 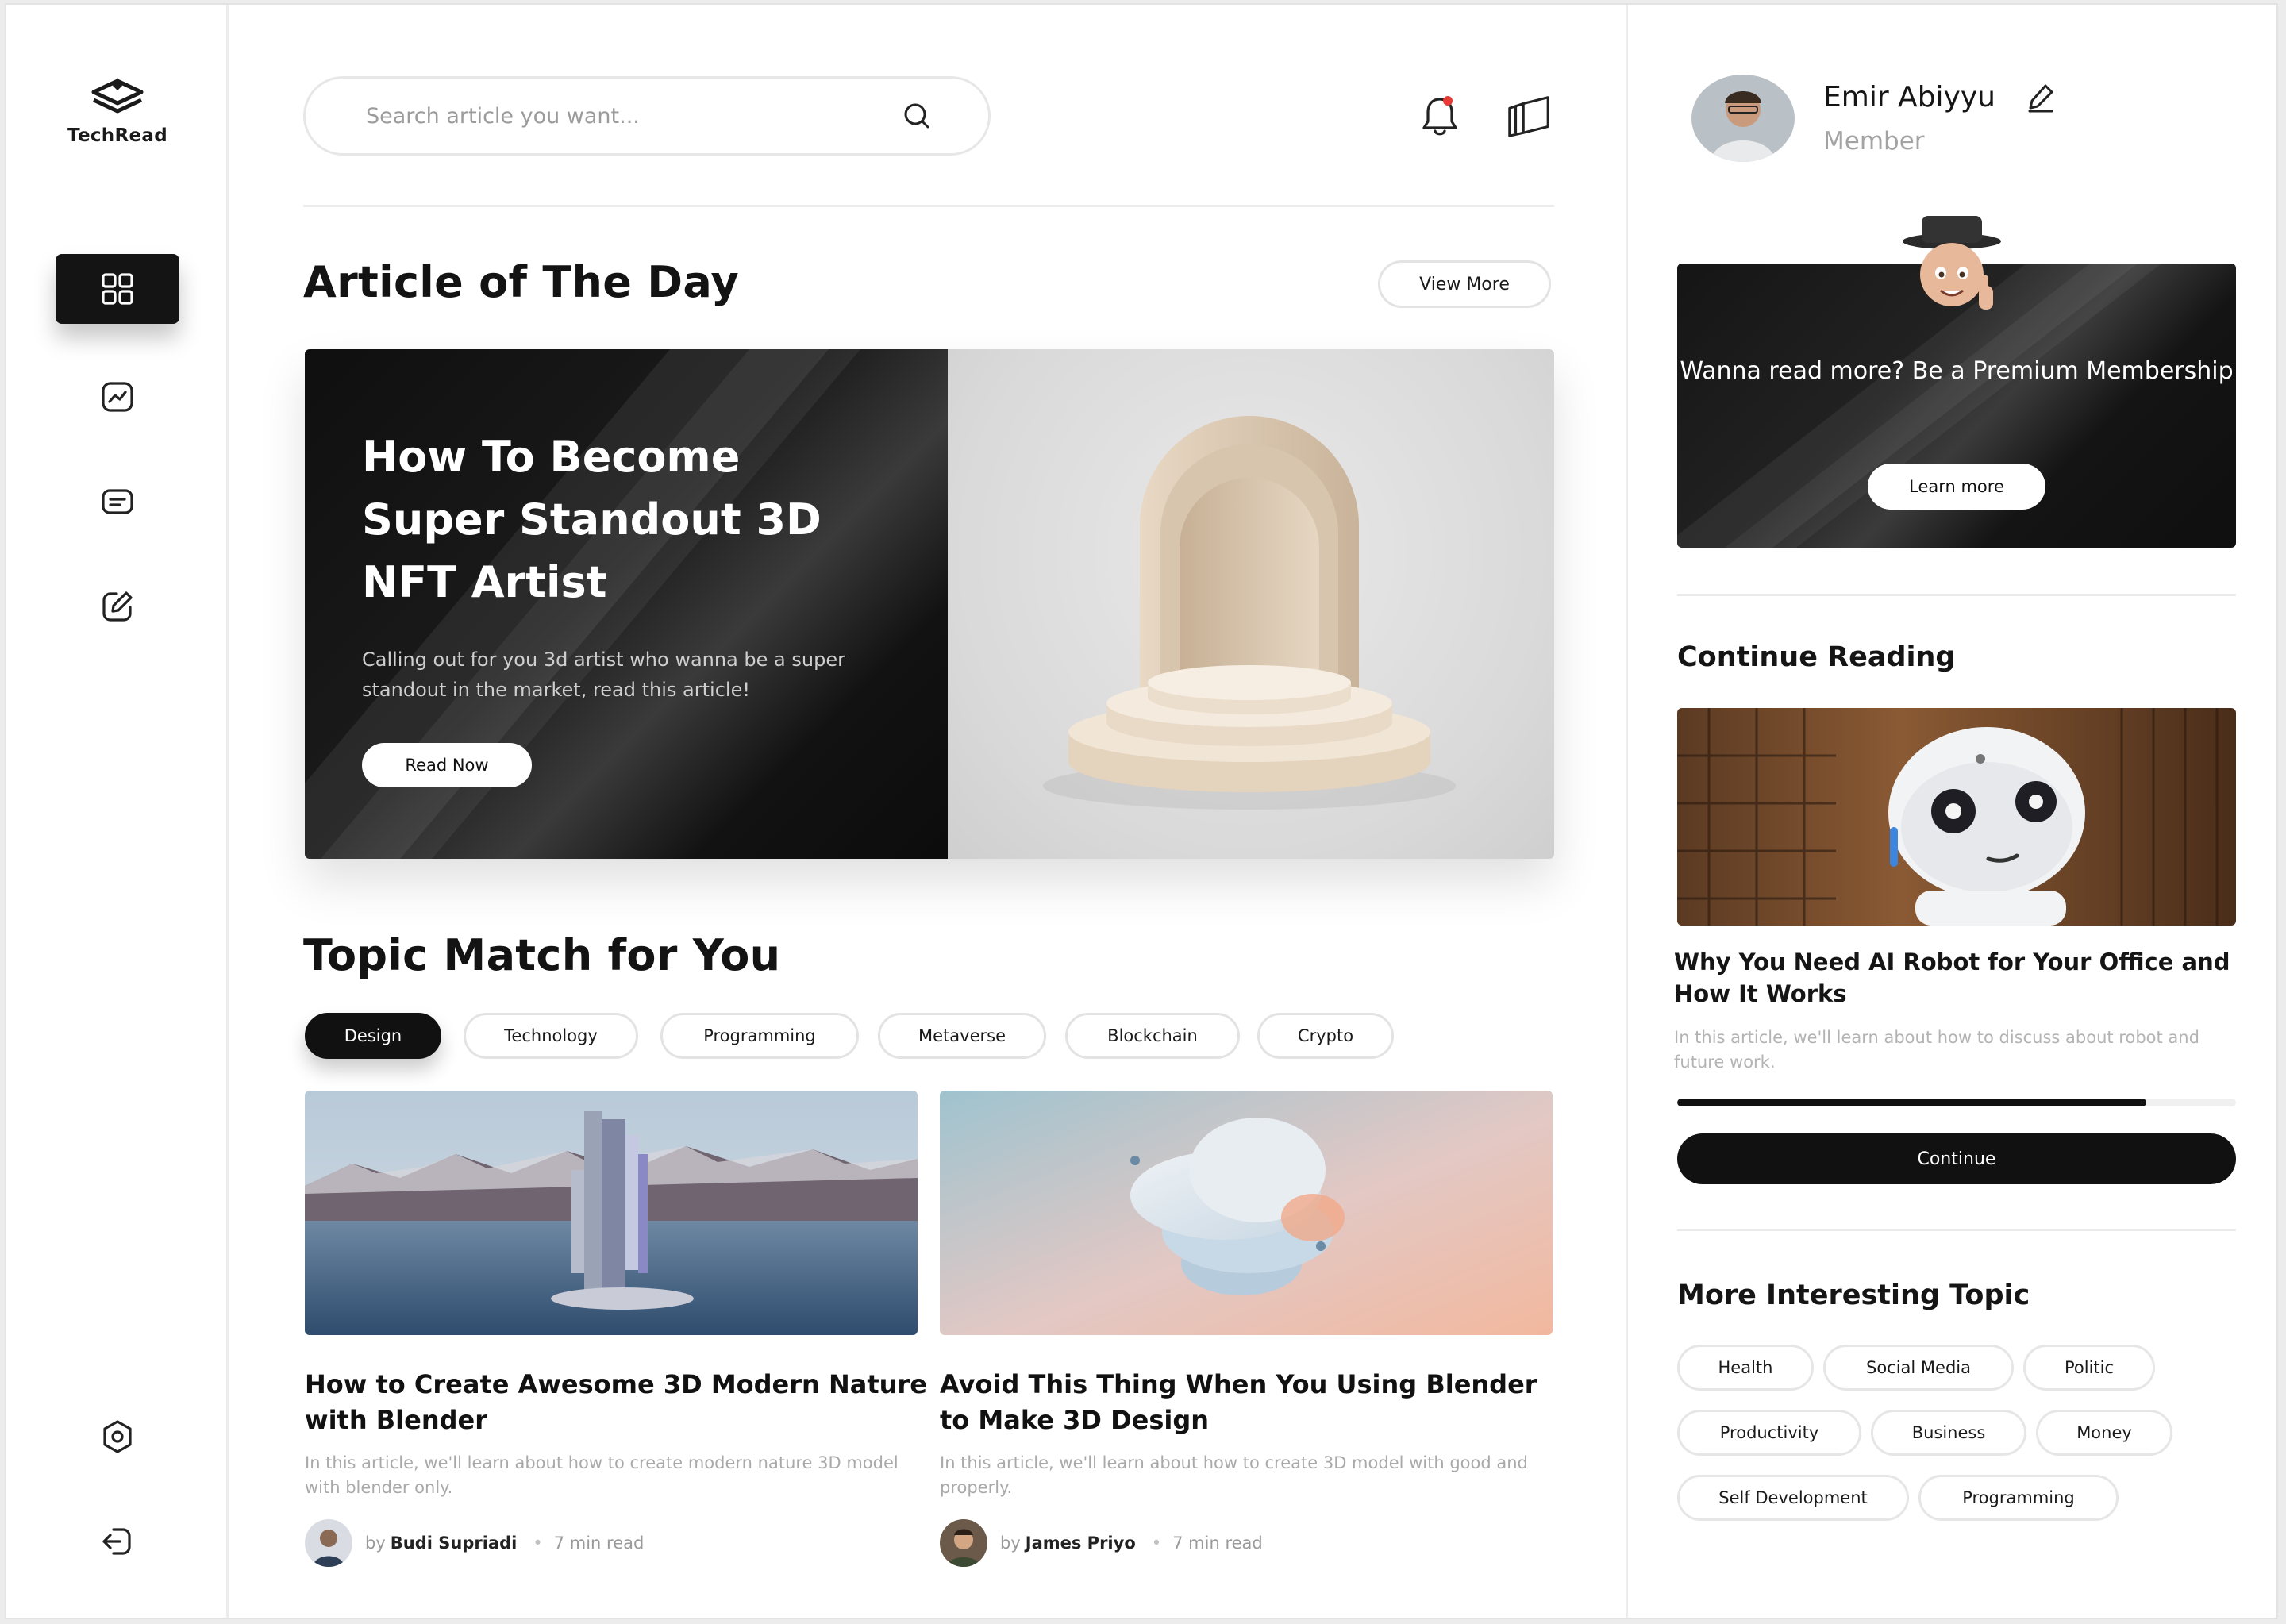 What do you see at coordinates (447, 765) in the screenshot?
I see `read-now-button: Read Now` at bounding box center [447, 765].